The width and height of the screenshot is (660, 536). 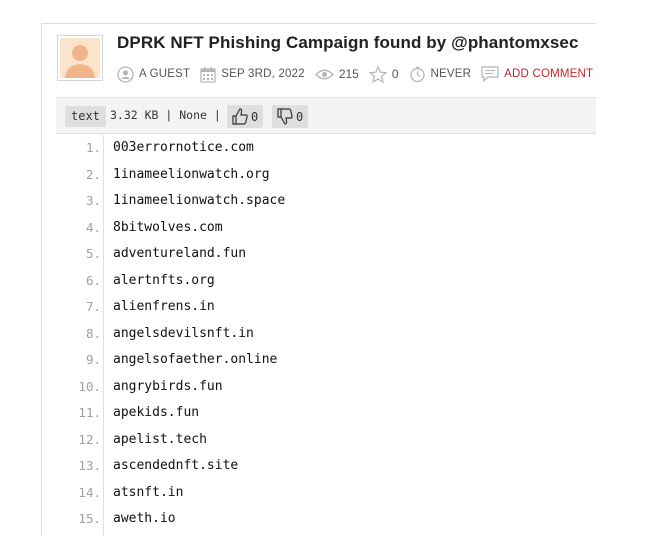 What do you see at coordinates (490, 74) in the screenshot?
I see `comment-icon` at bounding box center [490, 74].